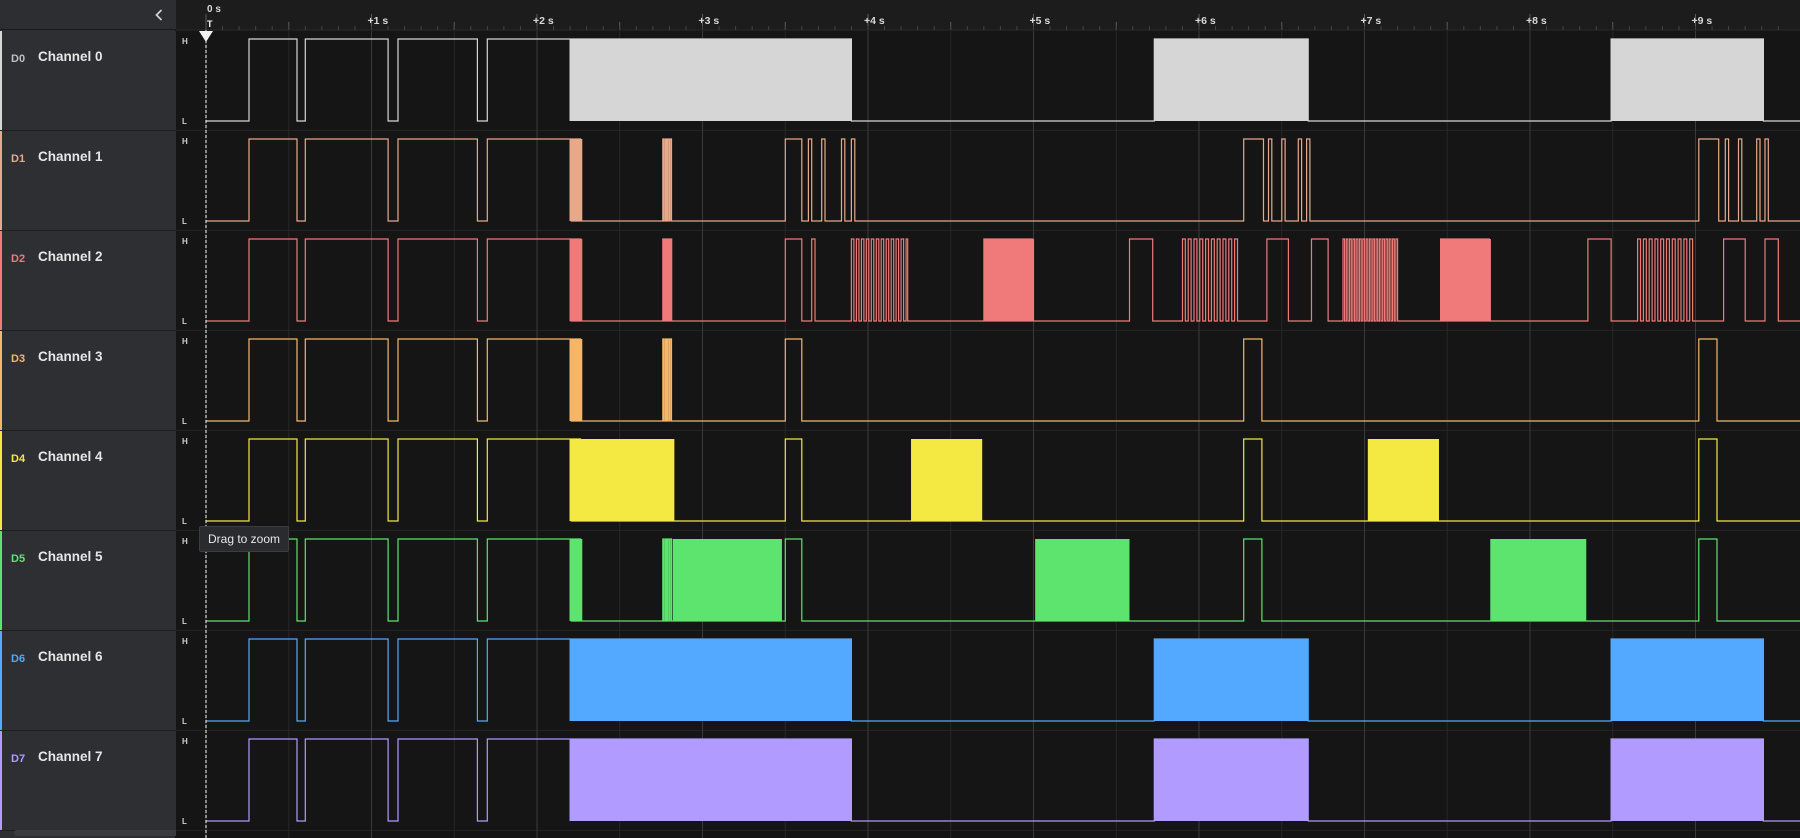 The image size is (1800, 838). What do you see at coordinates (18, 459) in the screenshot?
I see `channel-id: D4` at bounding box center [18, 459].